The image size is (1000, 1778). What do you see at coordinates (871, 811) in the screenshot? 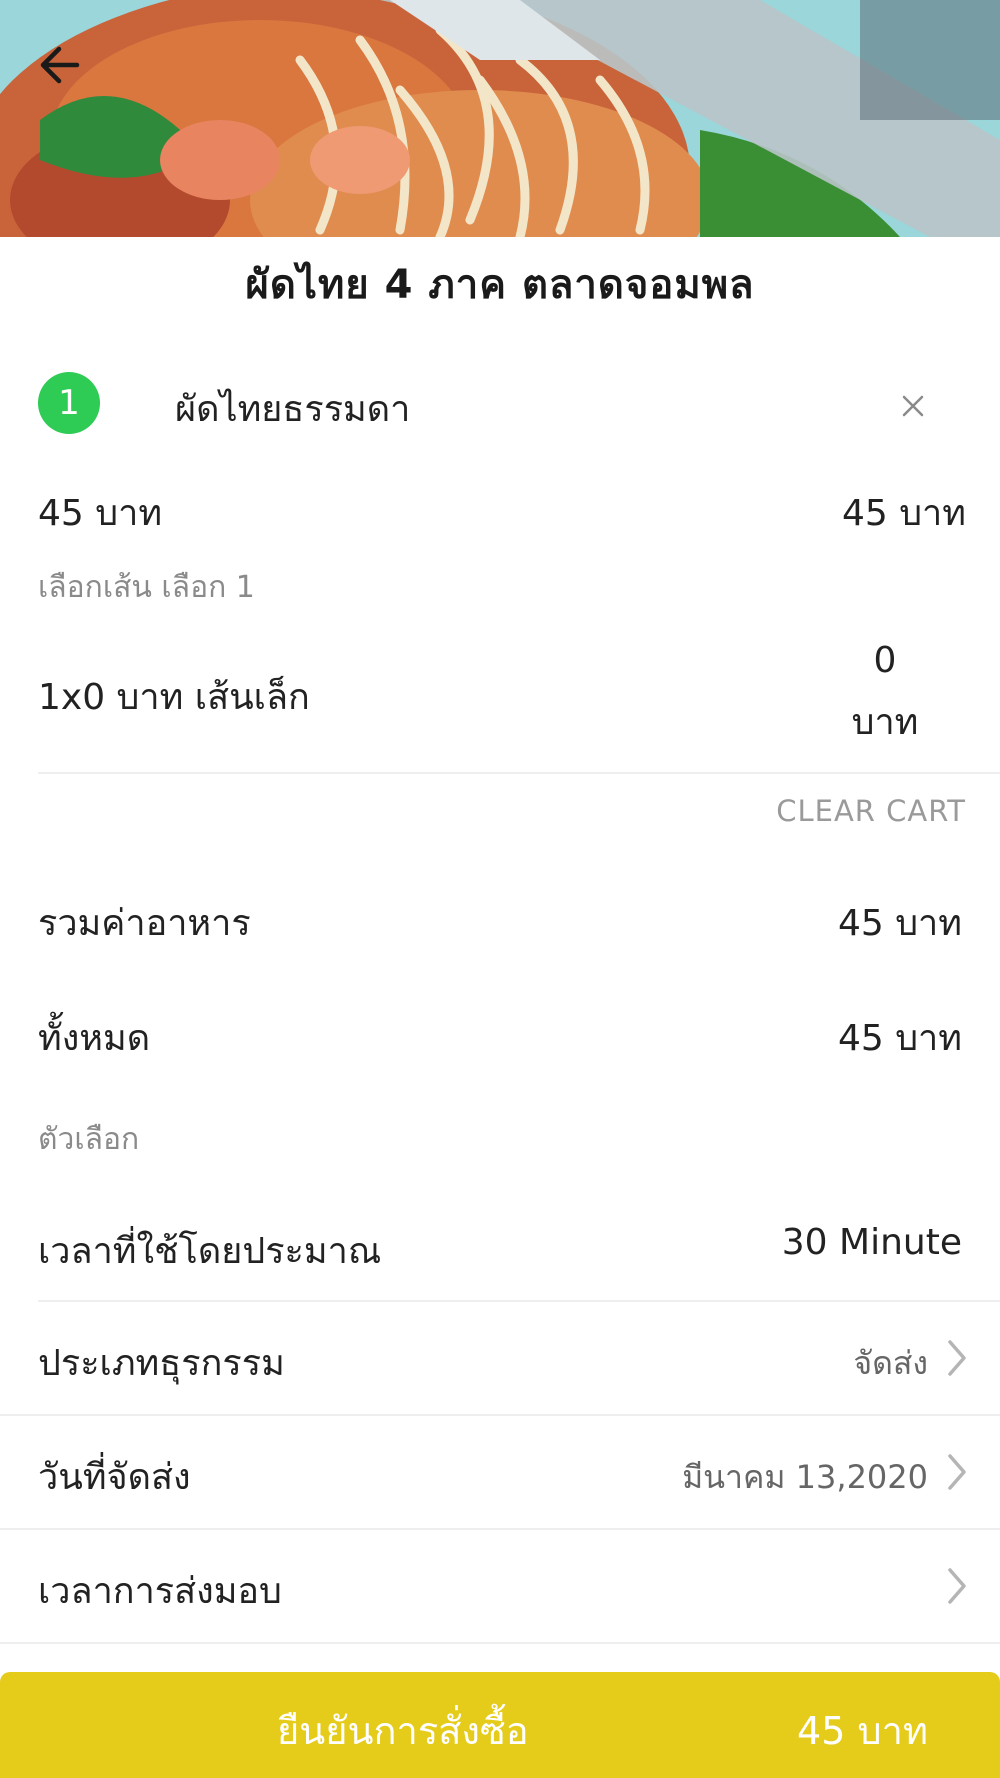
I see `clear-cart-button: CLEAR CART` at bounding box center [871, 811].